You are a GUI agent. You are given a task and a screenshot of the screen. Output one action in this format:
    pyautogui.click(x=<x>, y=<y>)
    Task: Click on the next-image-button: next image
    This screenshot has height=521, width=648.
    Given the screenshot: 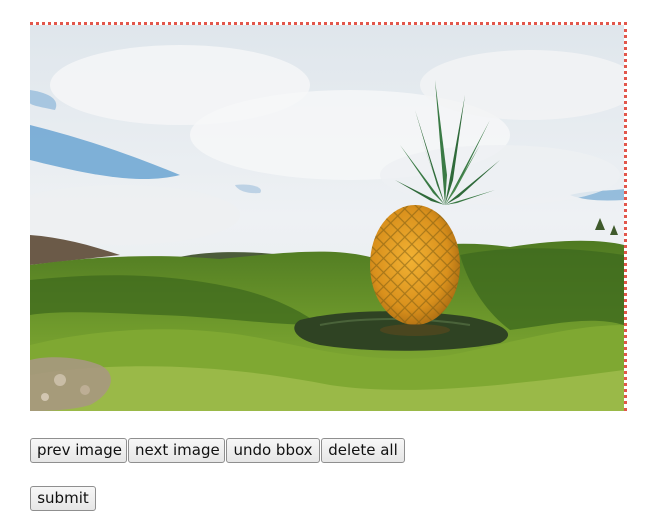 What is the action you would take?
    pyautogui.click(x=176, y=450)
    